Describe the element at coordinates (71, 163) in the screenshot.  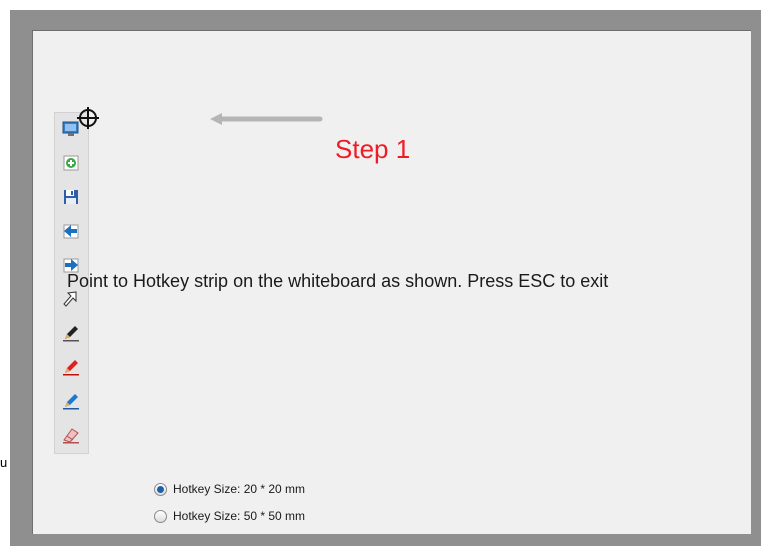
I see `new-page-icon` at that location.